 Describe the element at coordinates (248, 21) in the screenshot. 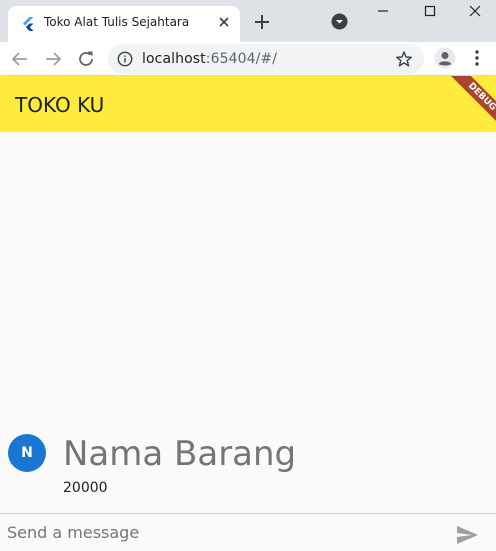

I see `browser-tab-strip: Toko Alat Tulis Sejahtara` at that location.